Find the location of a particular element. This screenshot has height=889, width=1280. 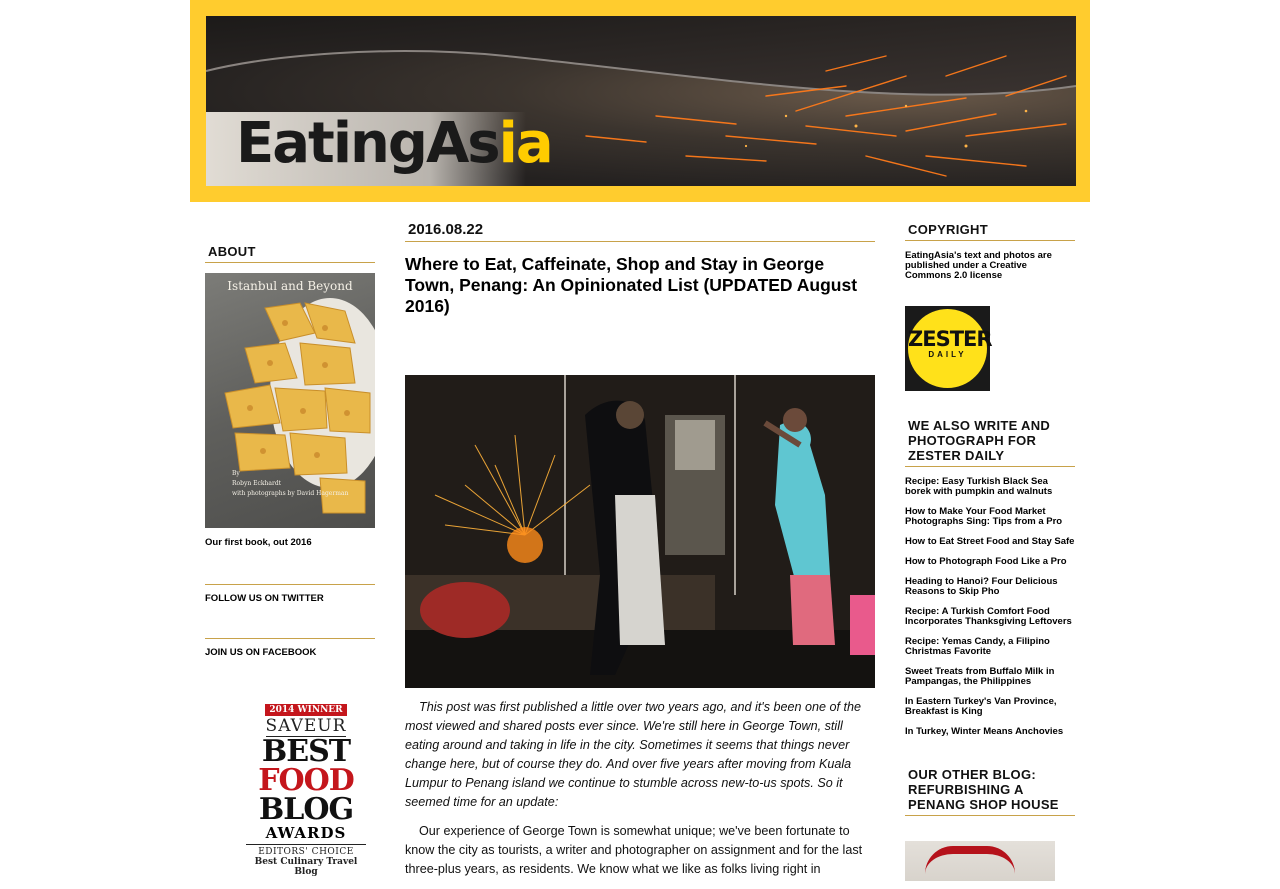

logo-highlight: ia is located at coordinates (526, 143).